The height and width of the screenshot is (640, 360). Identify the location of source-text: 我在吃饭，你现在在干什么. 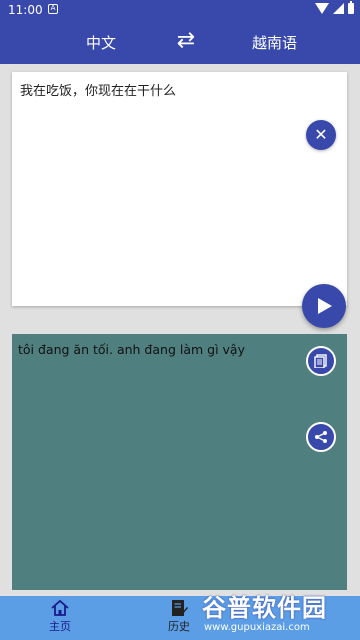
(98, 89).